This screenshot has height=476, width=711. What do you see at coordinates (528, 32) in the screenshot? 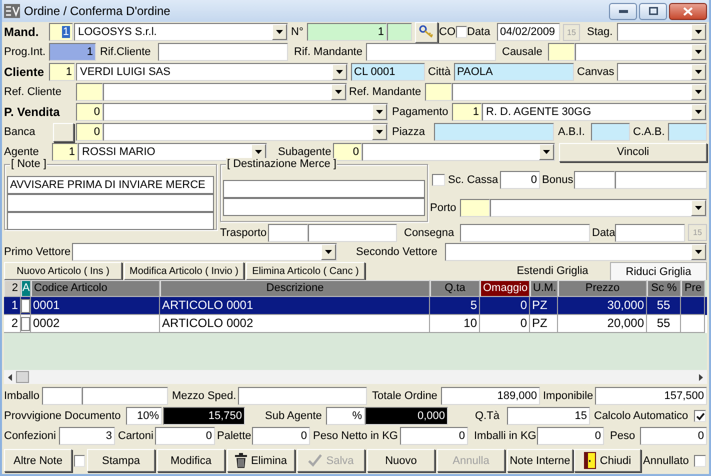
I see `input-field: 04/02/2009` at bounding box center [528, 32].